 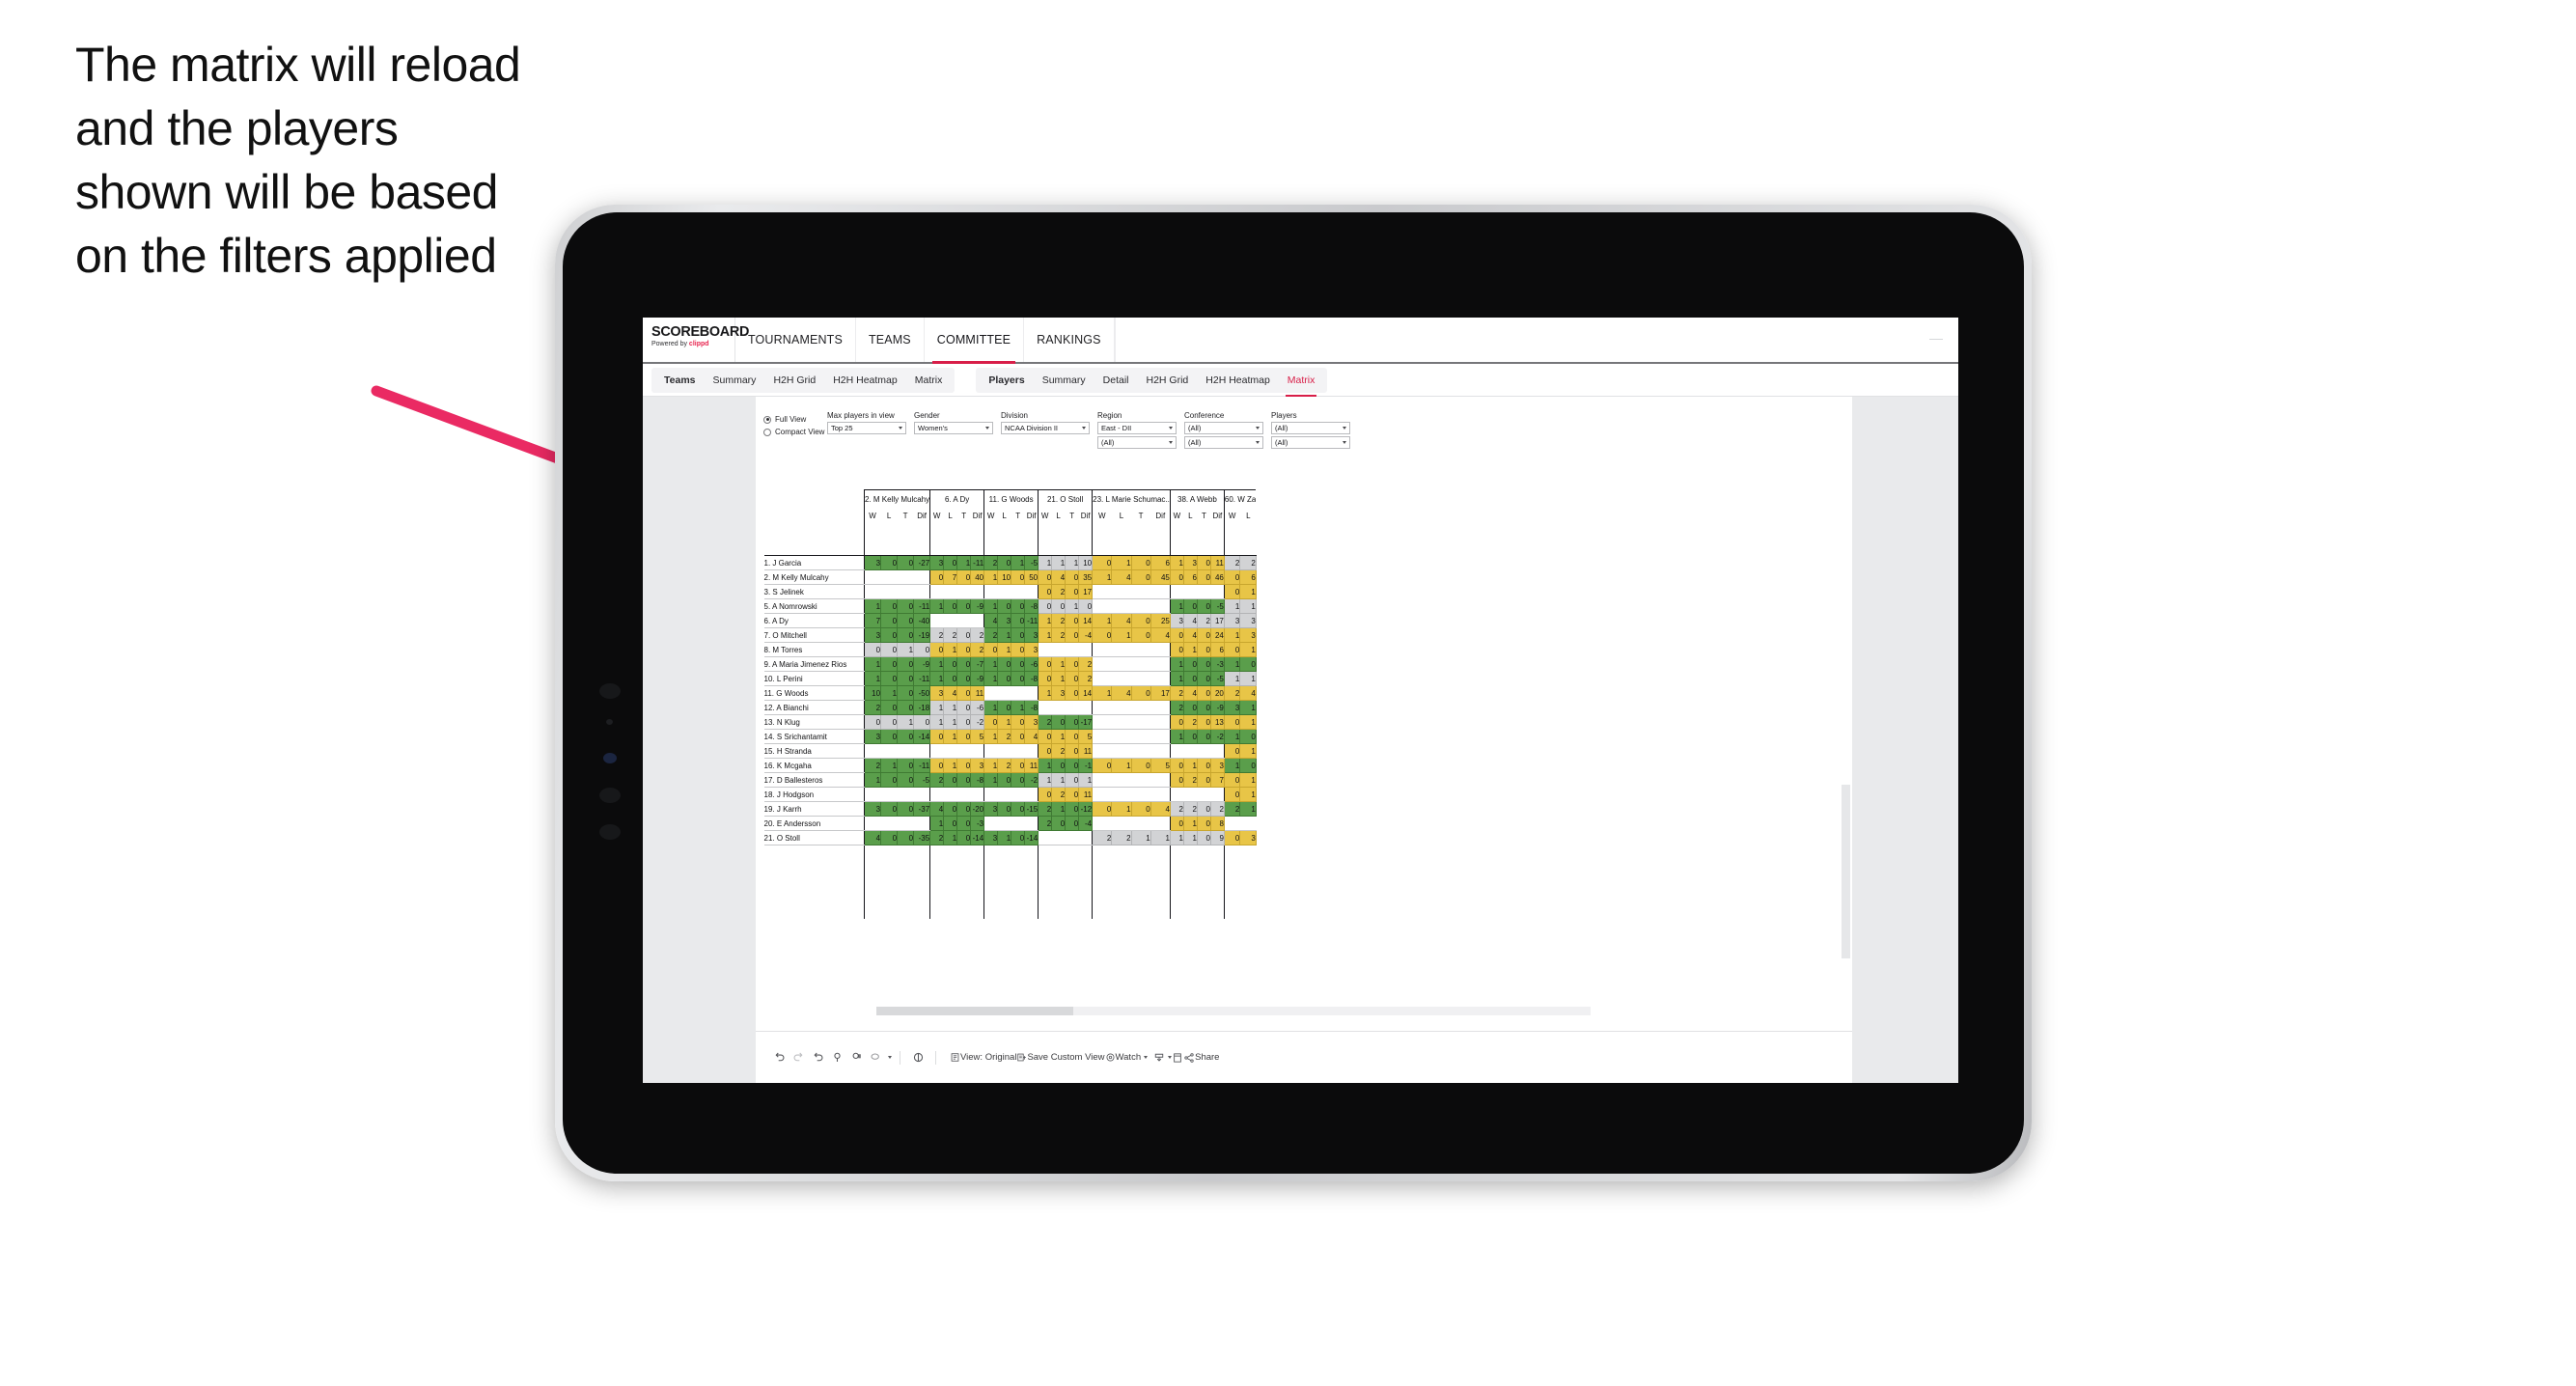 I want to click on matrix-row-label: 7. O Mitchell, so click(x=814, y=635).